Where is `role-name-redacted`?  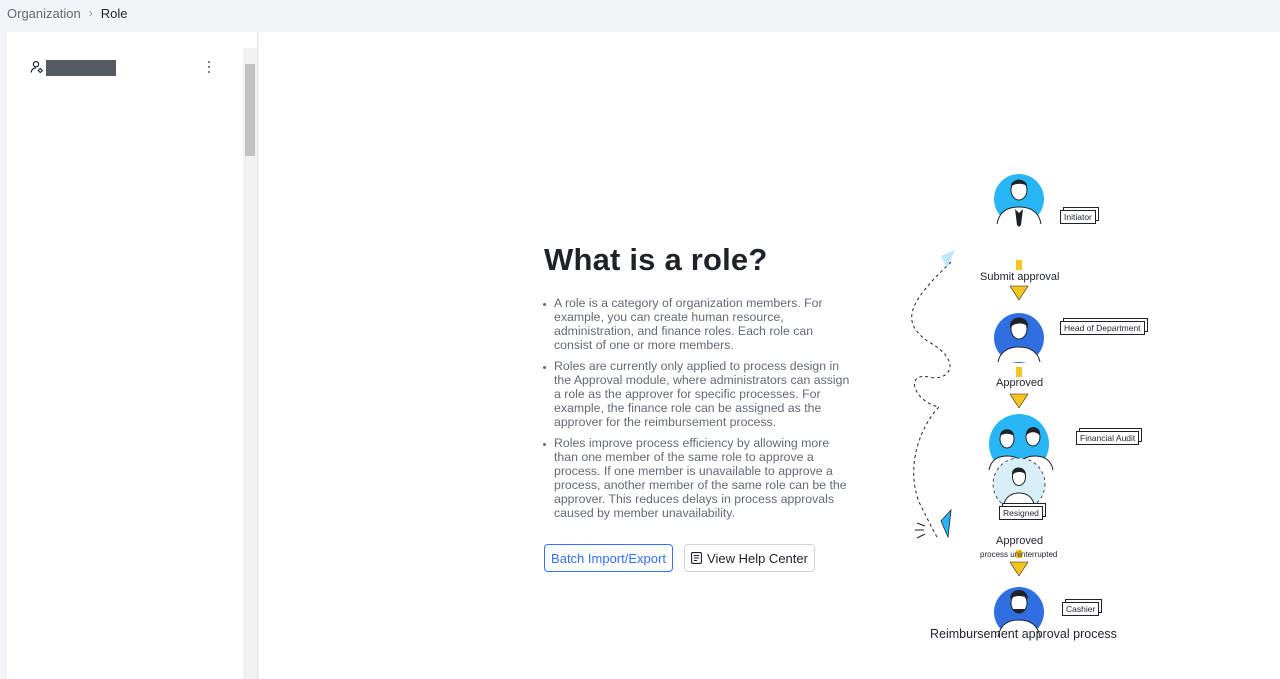 role-name-redacted is located at coordinates (81, 68).